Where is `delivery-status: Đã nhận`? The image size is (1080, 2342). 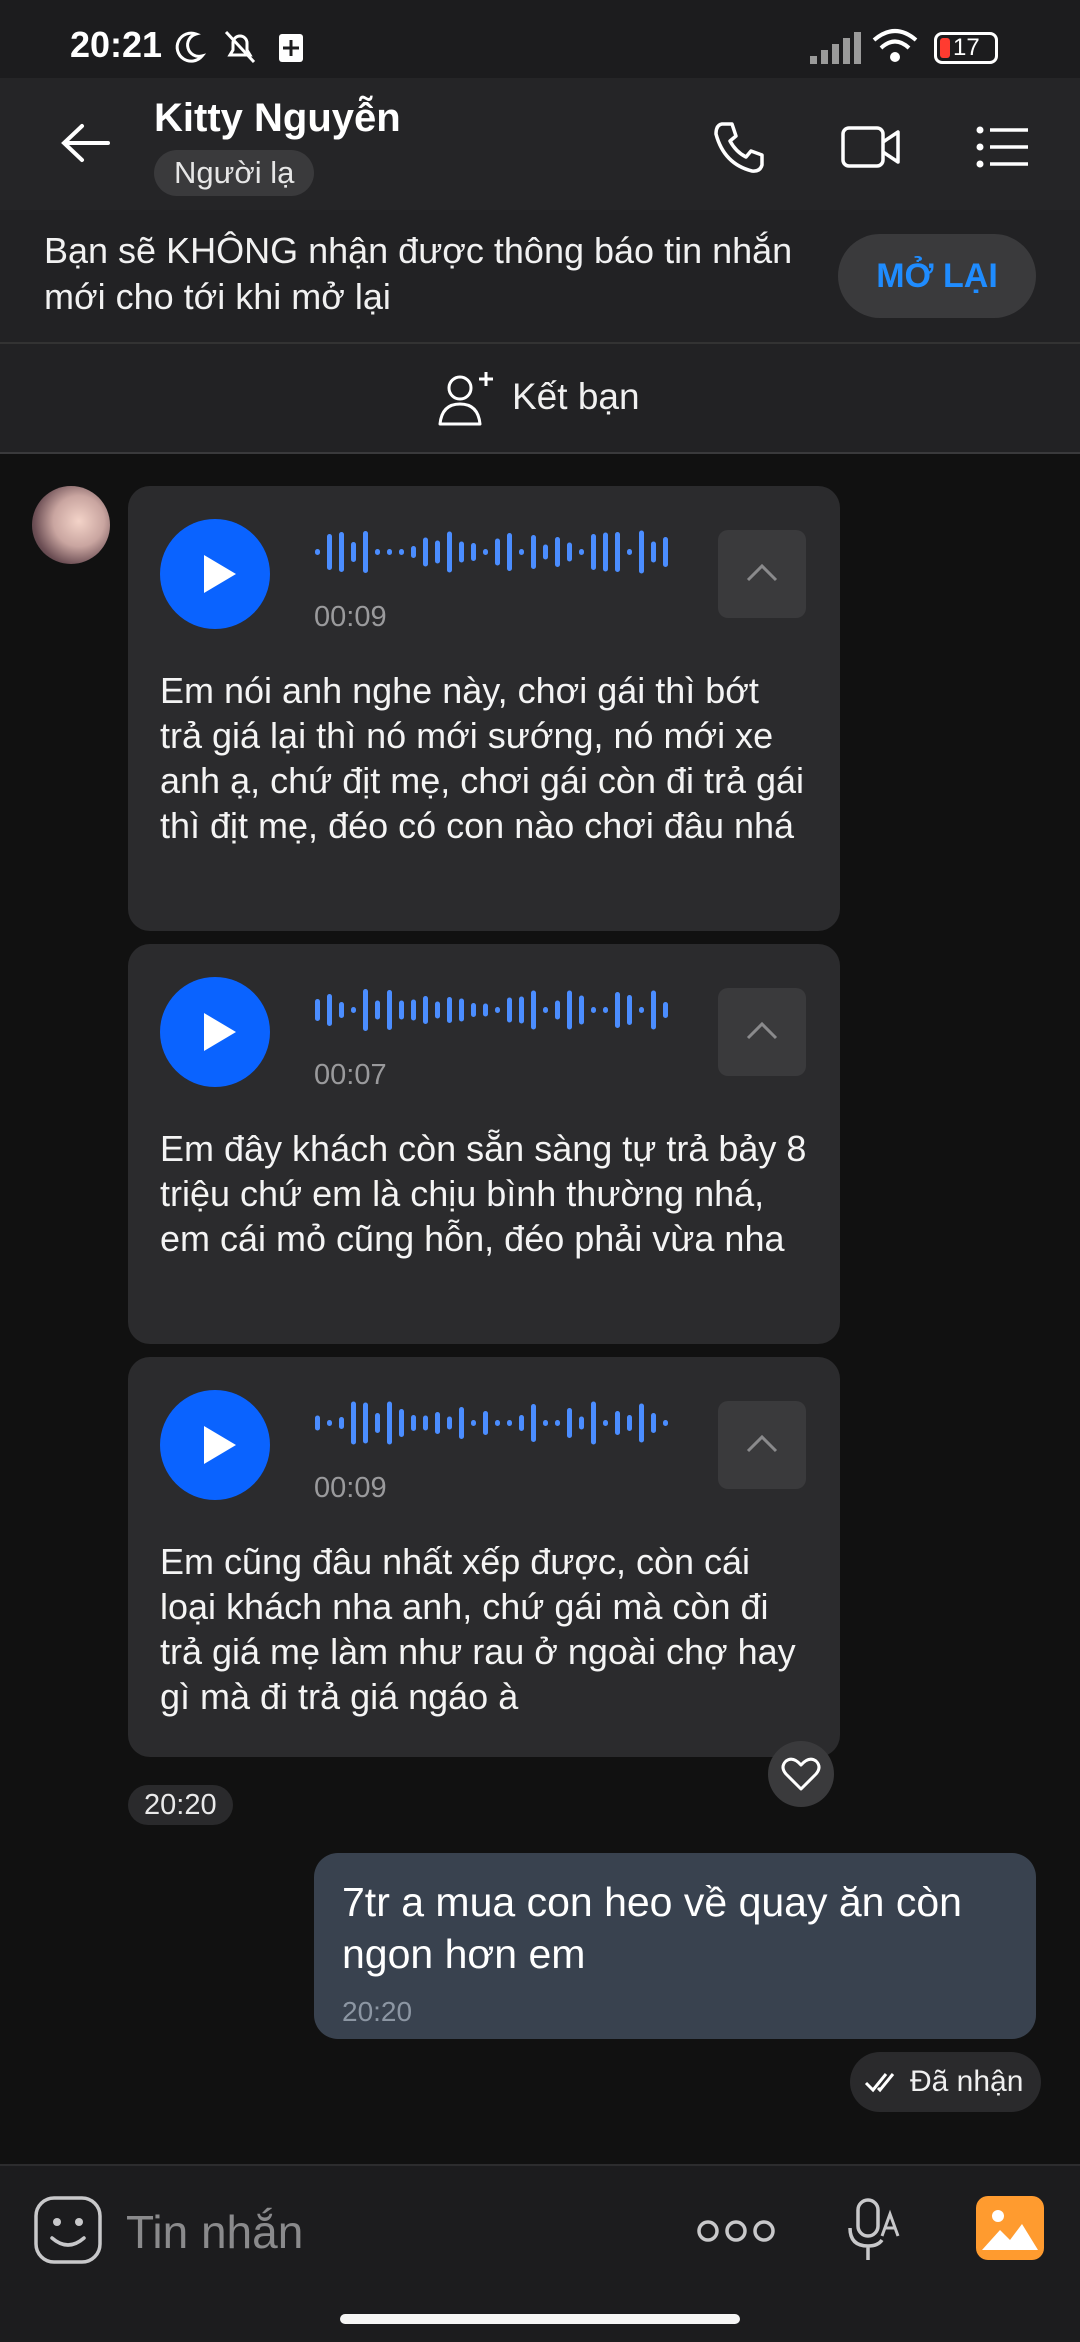 delivery-status: Đã nhận is located at coordinates (946, 2082).